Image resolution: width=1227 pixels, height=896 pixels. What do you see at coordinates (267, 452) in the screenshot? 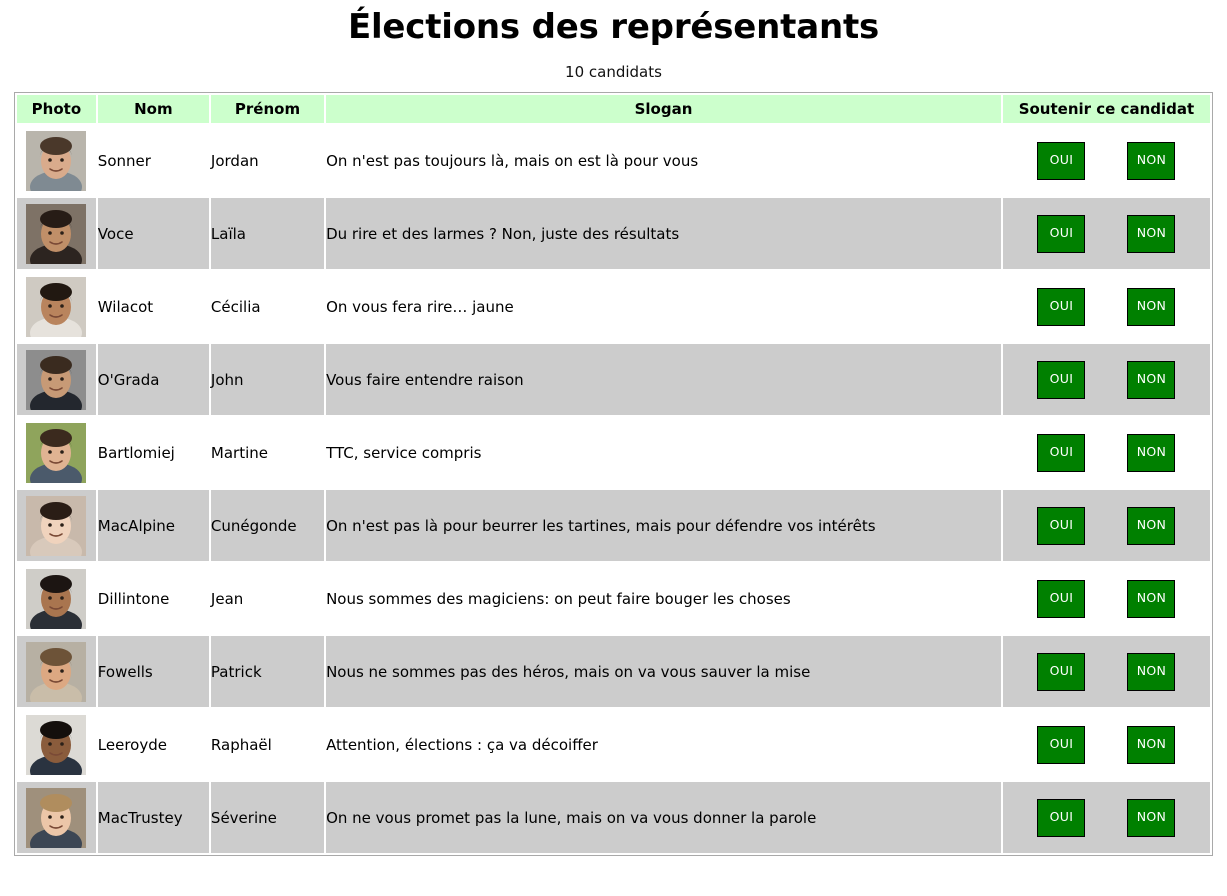
I see `candidate-prenom: Martine` at bounding box center [267, 452].